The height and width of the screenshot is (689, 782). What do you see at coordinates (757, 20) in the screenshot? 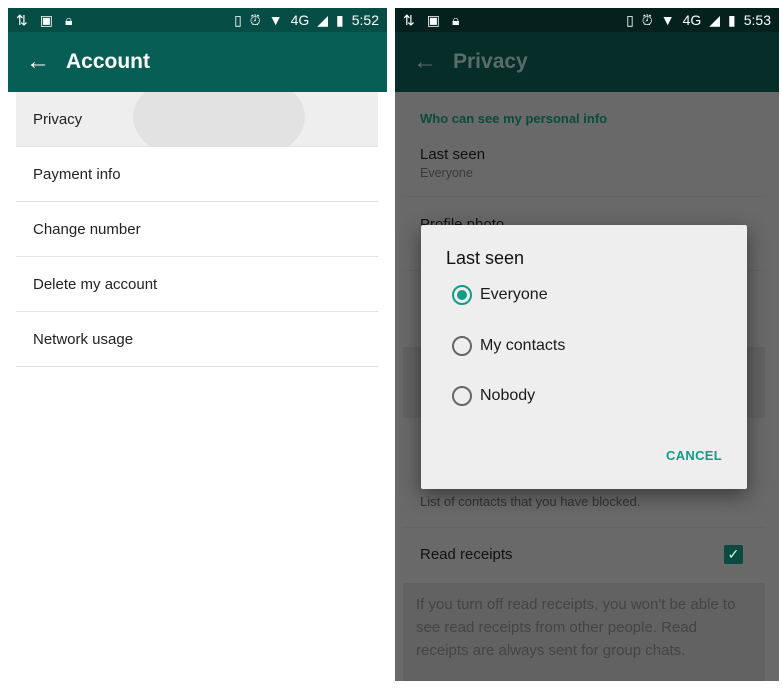
I see `clock: 5:53` at bounding box center [757, 20].